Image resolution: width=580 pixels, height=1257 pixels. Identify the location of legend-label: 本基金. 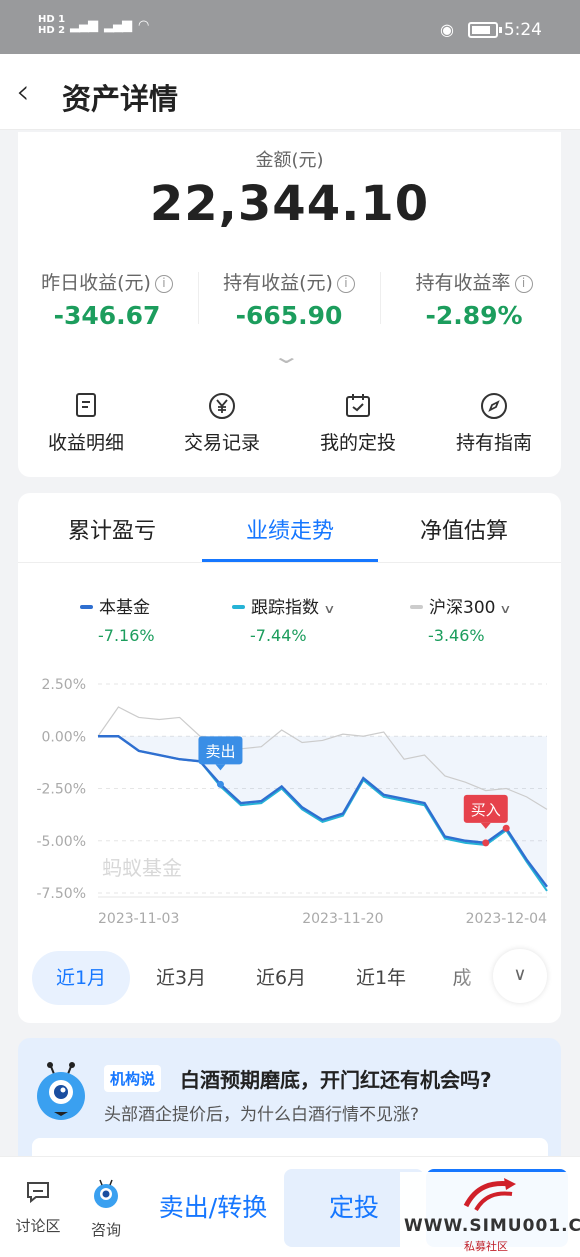
(124, 608).